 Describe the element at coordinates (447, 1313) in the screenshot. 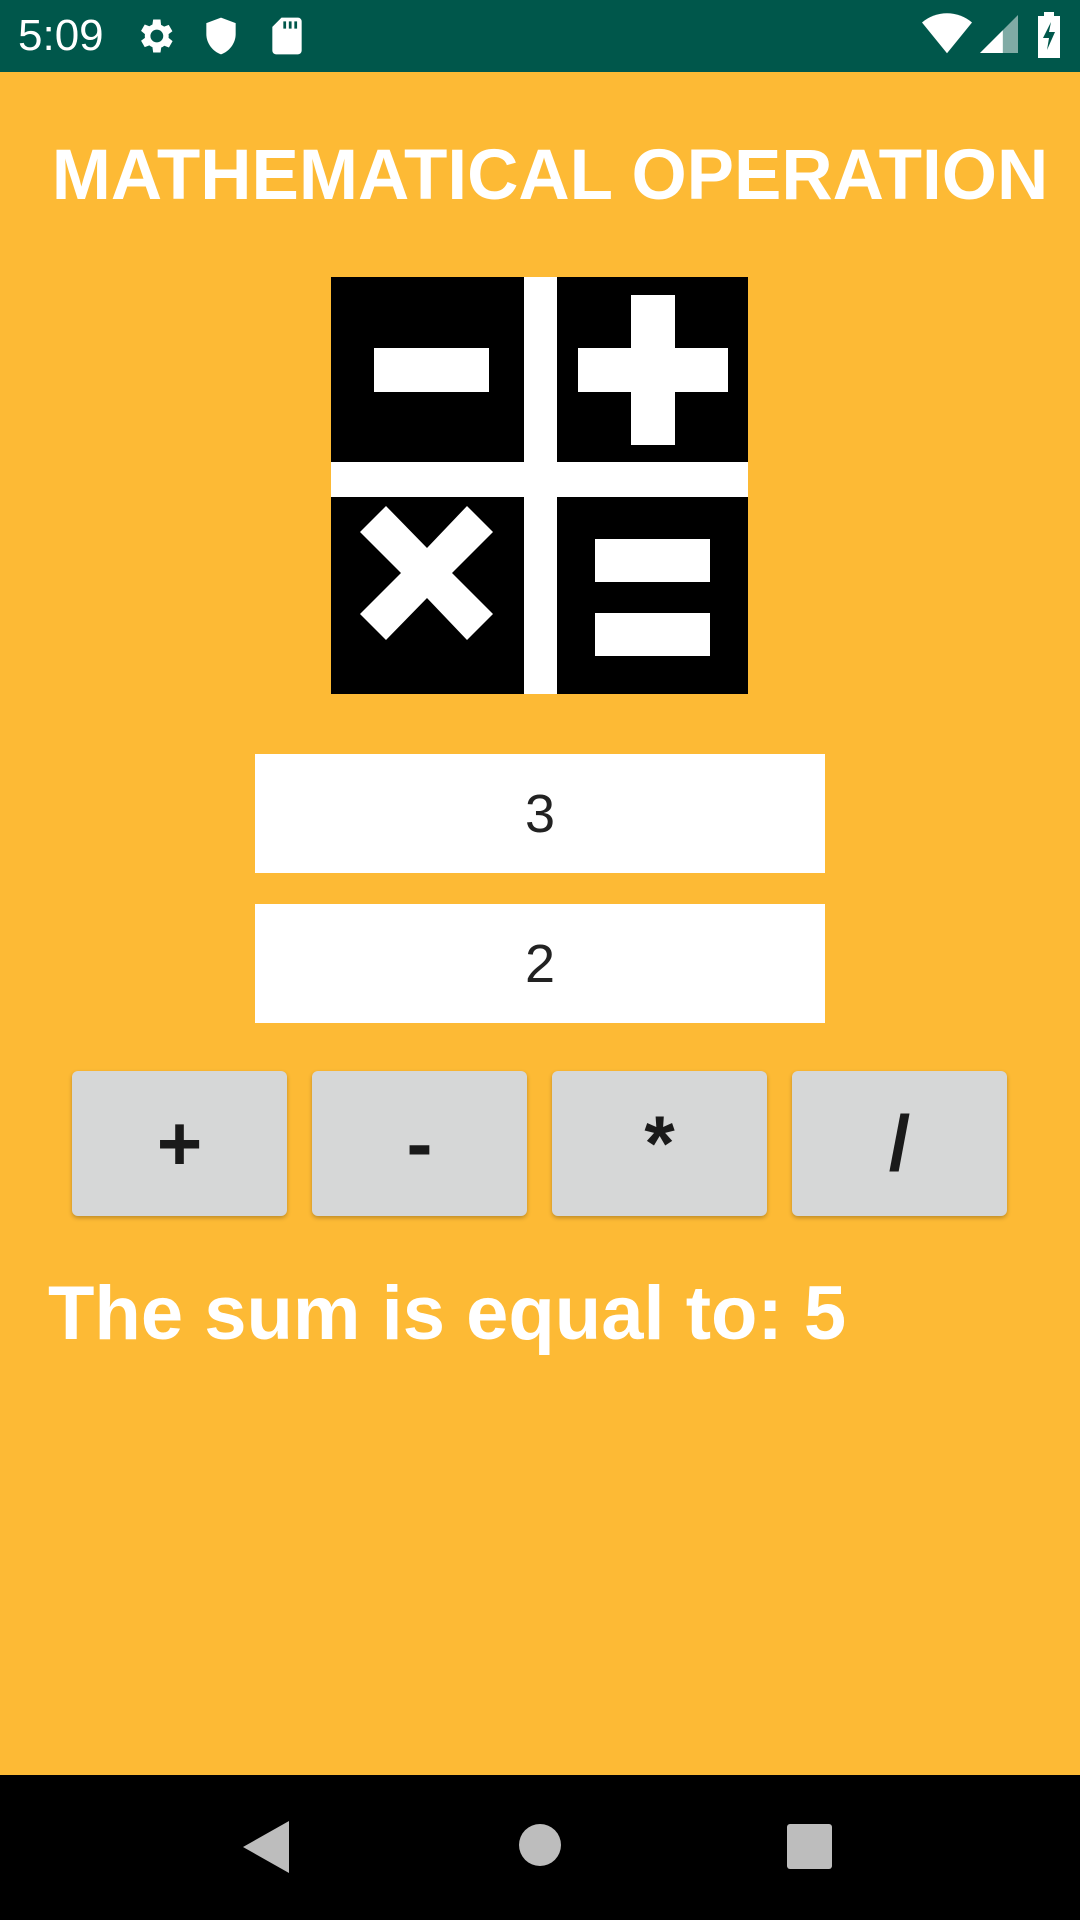

I see `result-text: The sum is equal to: 5` at that location.